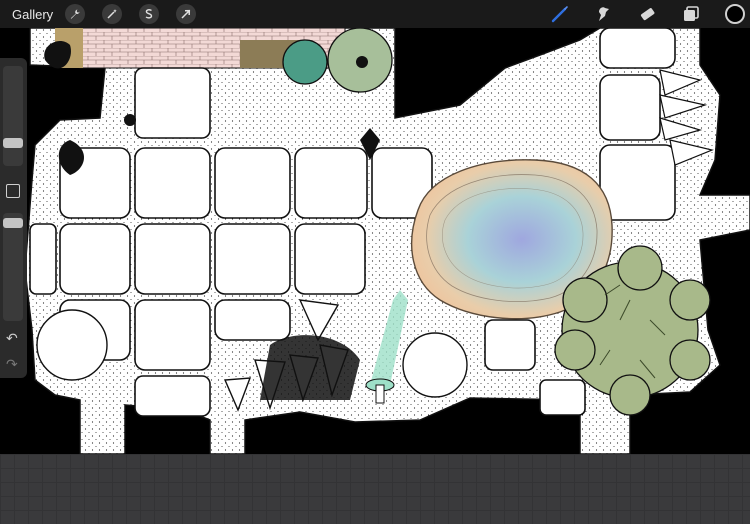  What do you see at coordinates (32, 14) in the screenshot?
I see `gallery-button: Gallery` at bounding box center [32, 14].